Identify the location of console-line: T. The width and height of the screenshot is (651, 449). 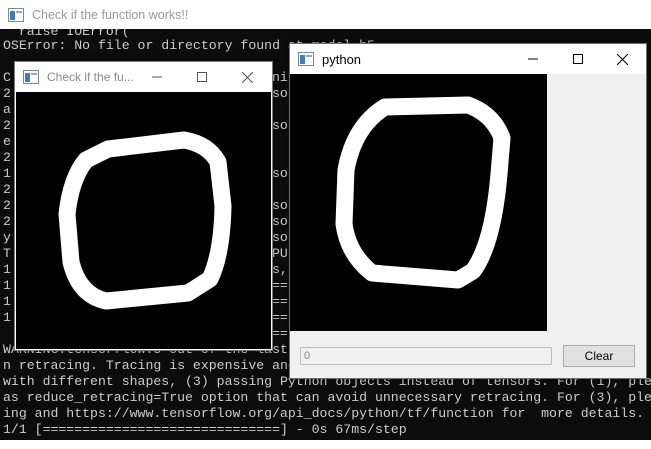
(7, 253).